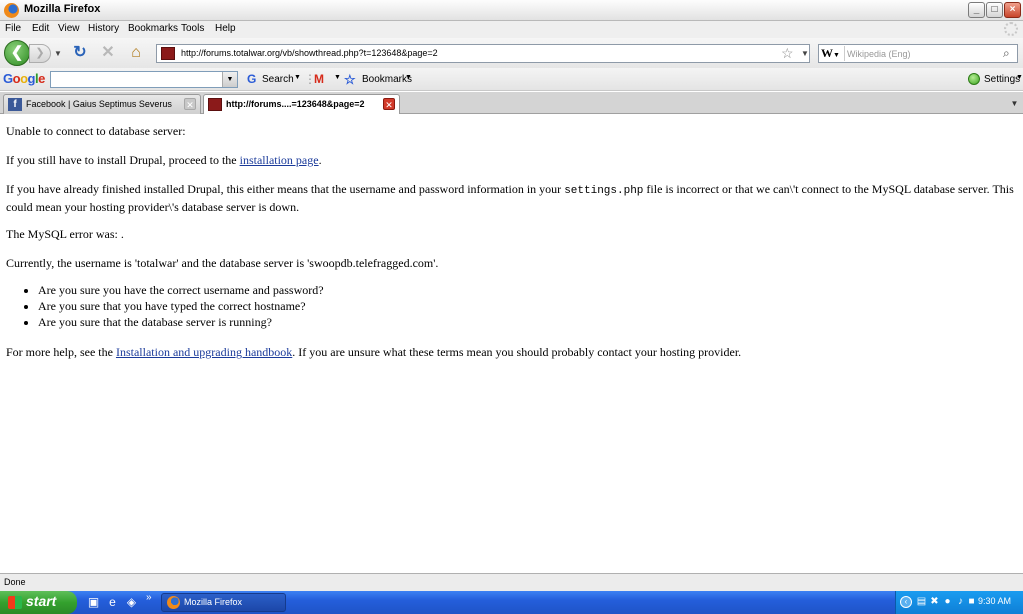 The height and width of the screenshot is (614, 1023). Describe the element at coordinates (131, 602) in the screenshot. I see `quick-launch-icon: ◈` at that location.